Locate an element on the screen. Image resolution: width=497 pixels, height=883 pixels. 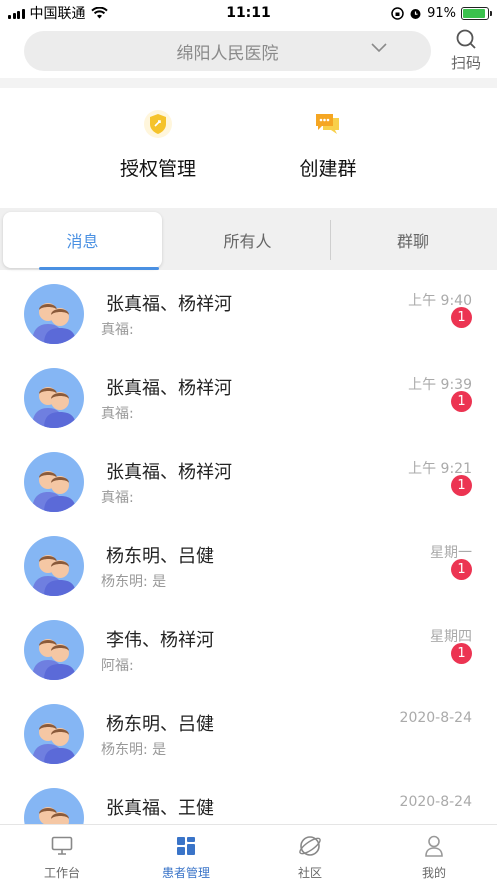
tab-group-chat: 群聊 is located at coordinates (413, 240).